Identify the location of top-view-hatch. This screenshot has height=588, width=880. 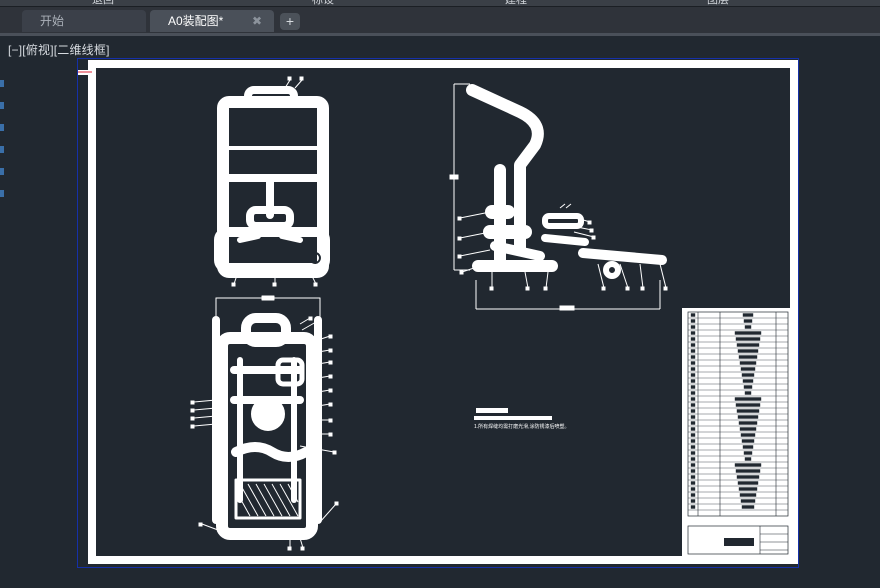
(269, 500).